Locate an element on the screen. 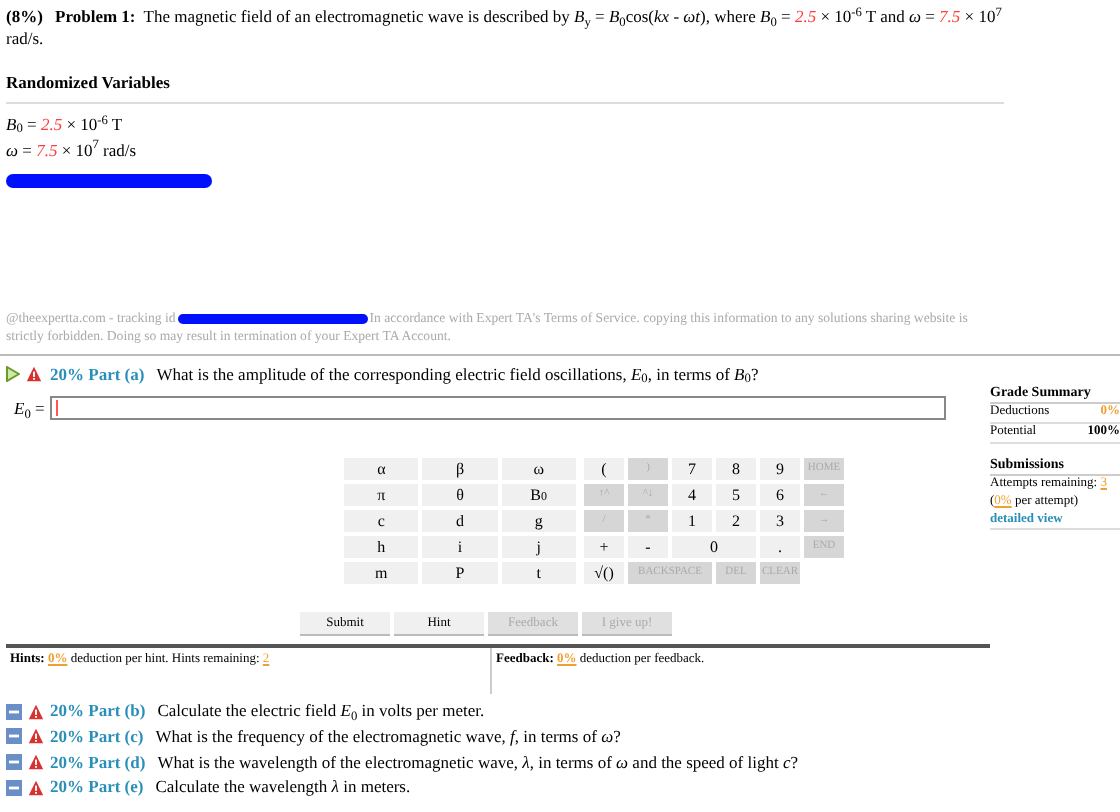 The image size is (1120, 812). part-label: 20% Part (e) is located at coordinates (97, 787).